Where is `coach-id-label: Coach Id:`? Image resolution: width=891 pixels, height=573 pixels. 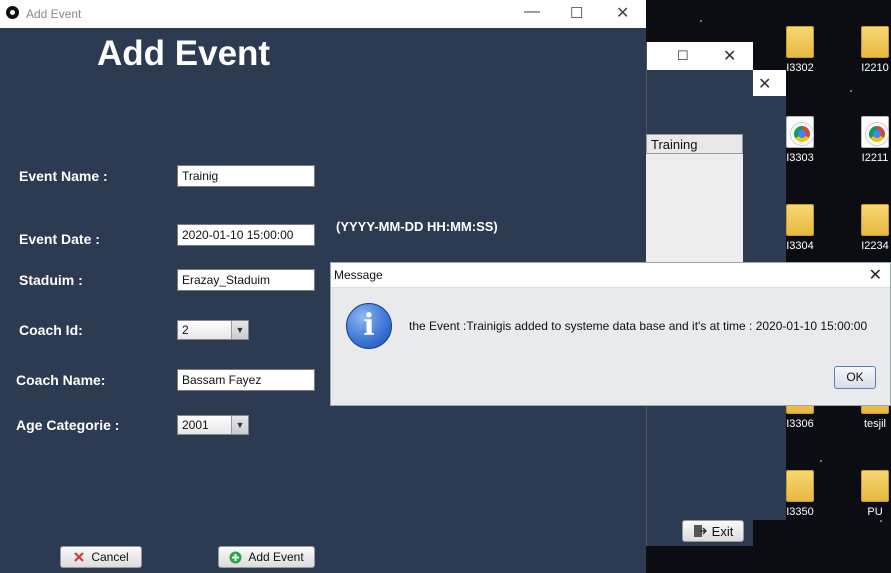 coach-id-label: Coach Id: is located at coordinates (51, 330).